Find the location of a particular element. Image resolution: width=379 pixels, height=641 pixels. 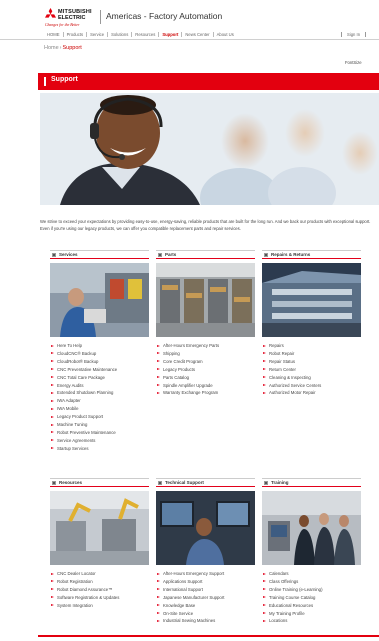

nav-about-us: About Us is located at coordinates (225, 34).